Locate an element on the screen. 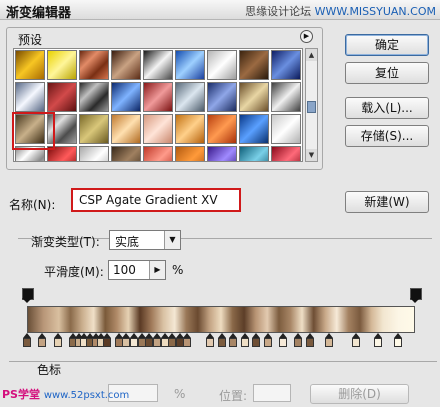 This screenshot has height=407, width=440. scroll-thumb is located at coordinates (311, 107).